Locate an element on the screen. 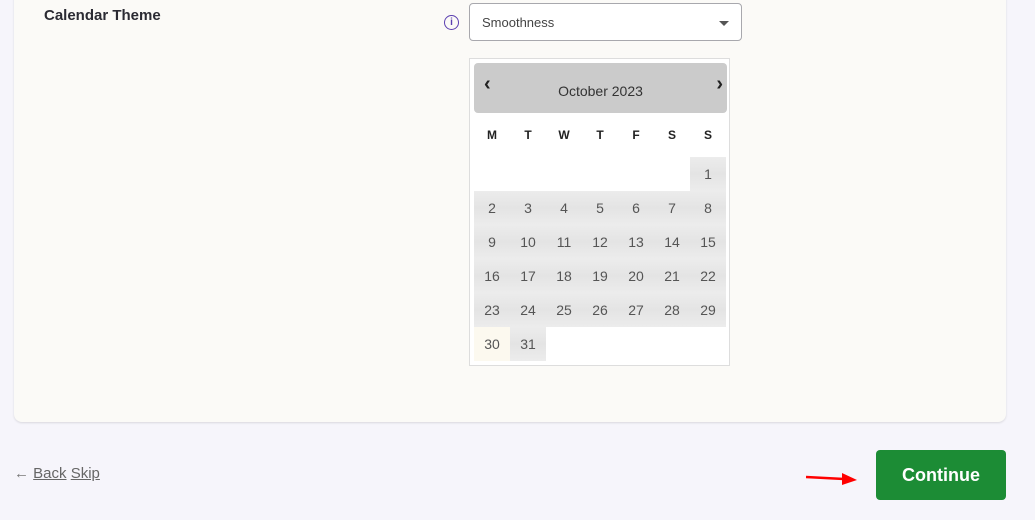 The width and height of the screenshot is (1035, 520). theme-select: Smoothness is located at coordinates (605, 22).